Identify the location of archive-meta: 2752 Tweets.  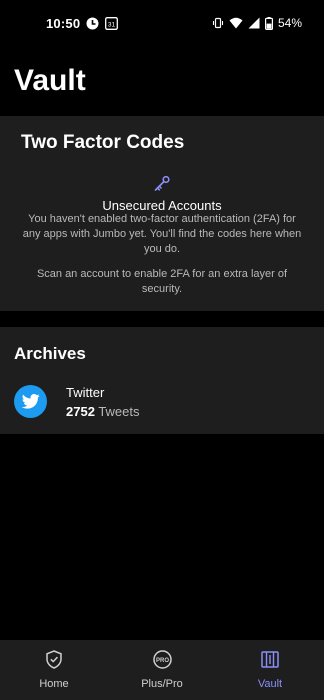
(103, 411).